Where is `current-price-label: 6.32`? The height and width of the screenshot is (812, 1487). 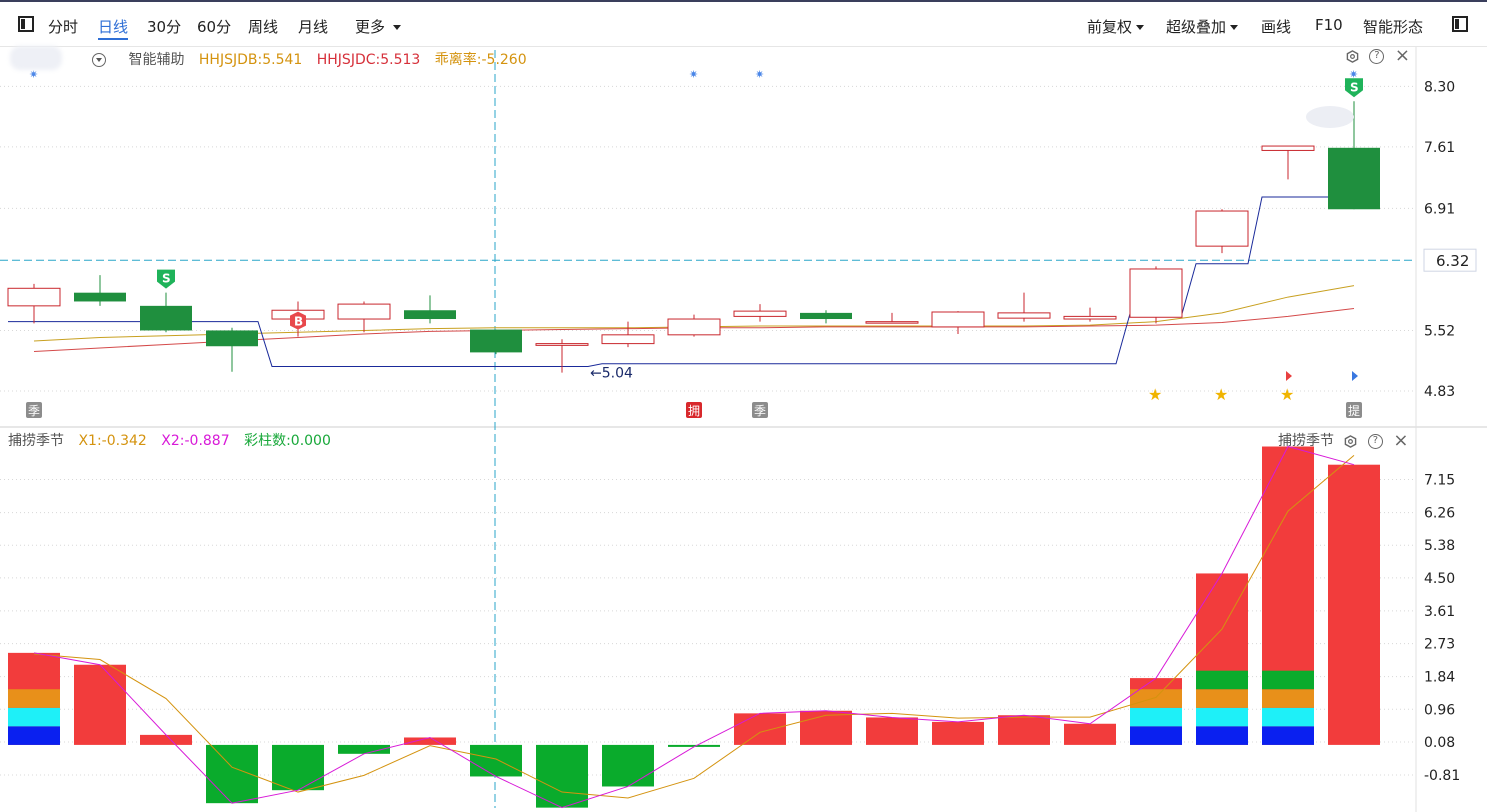 current-price-label: 6.32 is located at coordinates (1452, 261).